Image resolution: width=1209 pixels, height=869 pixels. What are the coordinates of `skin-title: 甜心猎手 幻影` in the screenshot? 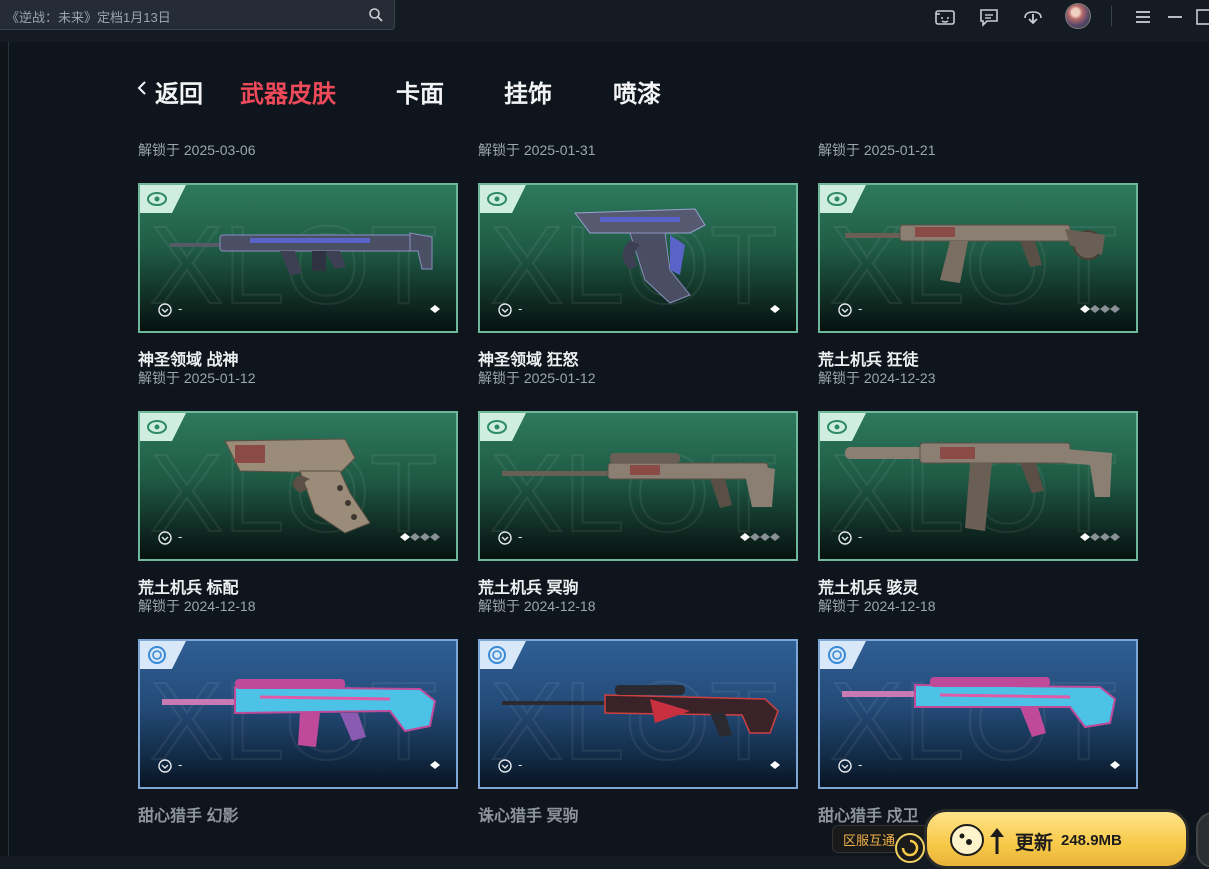 It's located at (188, 816).